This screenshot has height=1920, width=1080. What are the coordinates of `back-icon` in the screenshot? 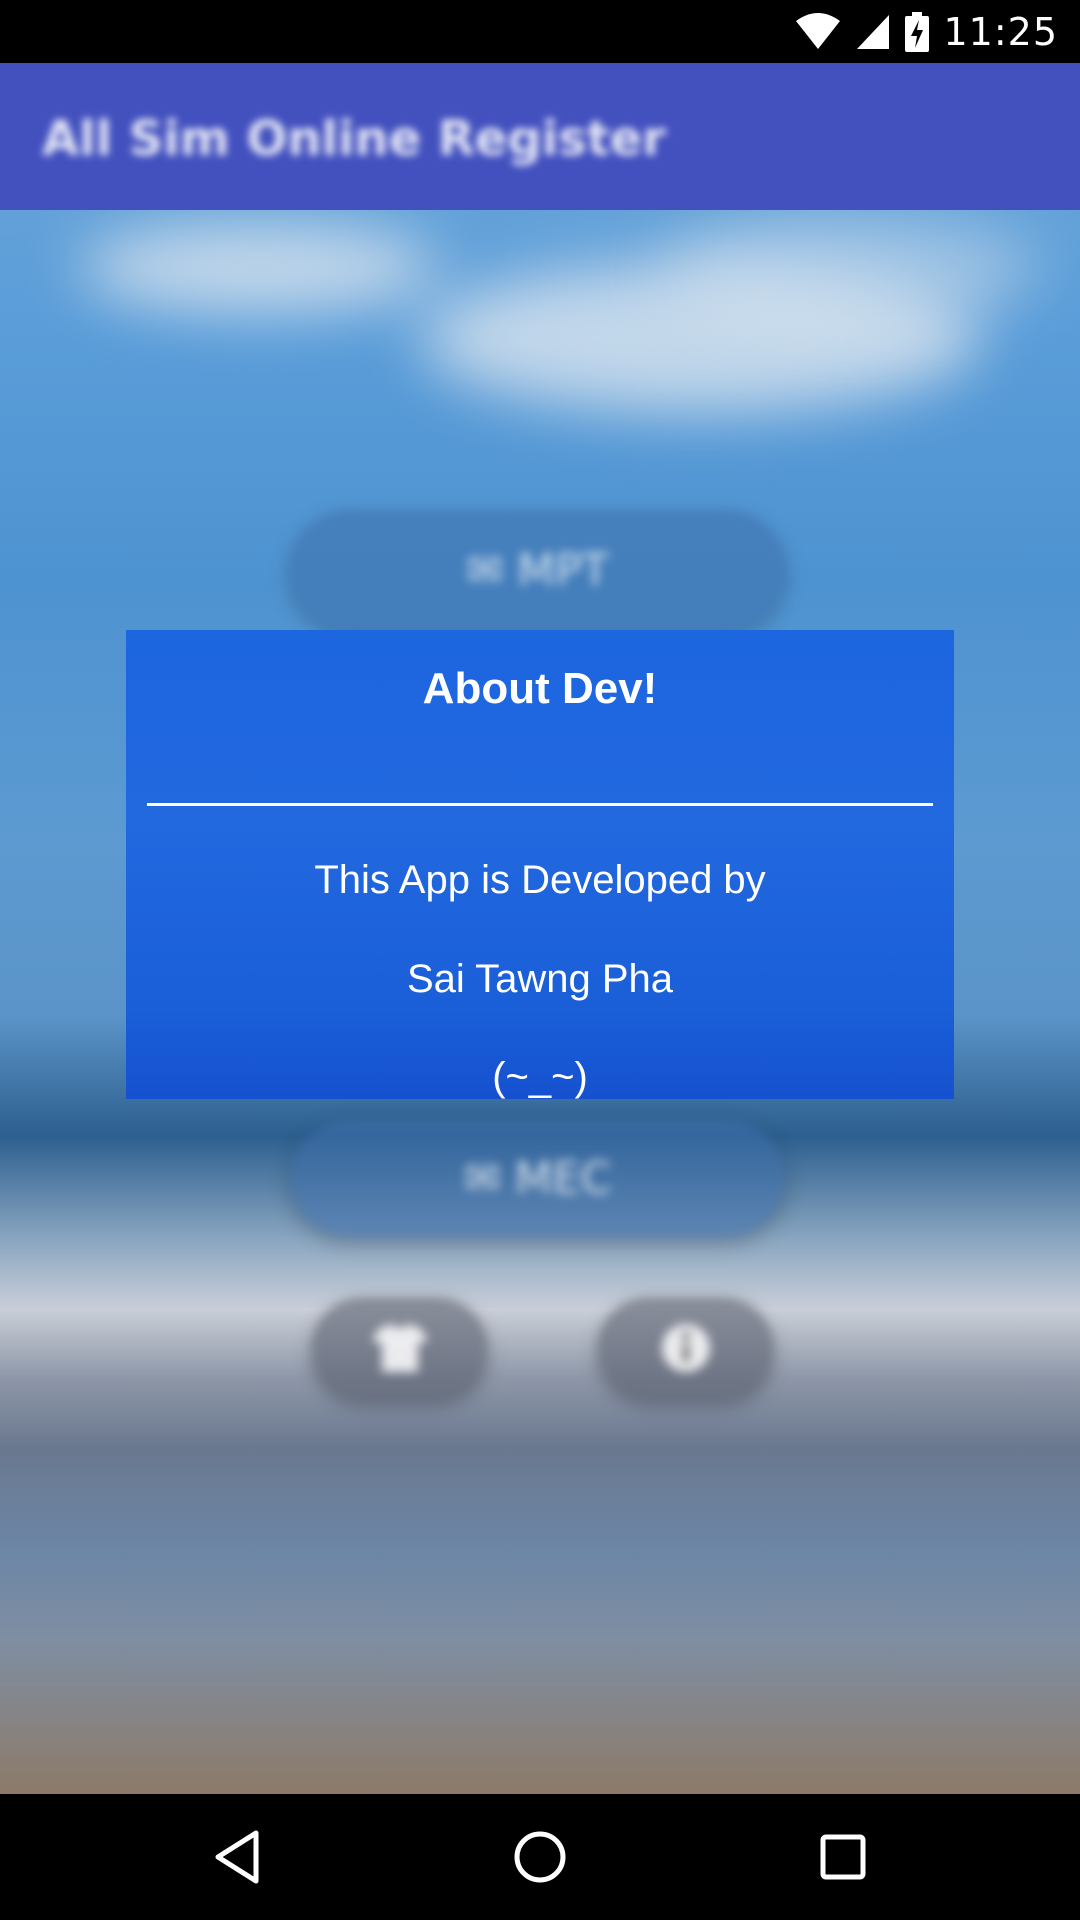 It's located at (237, 1857).